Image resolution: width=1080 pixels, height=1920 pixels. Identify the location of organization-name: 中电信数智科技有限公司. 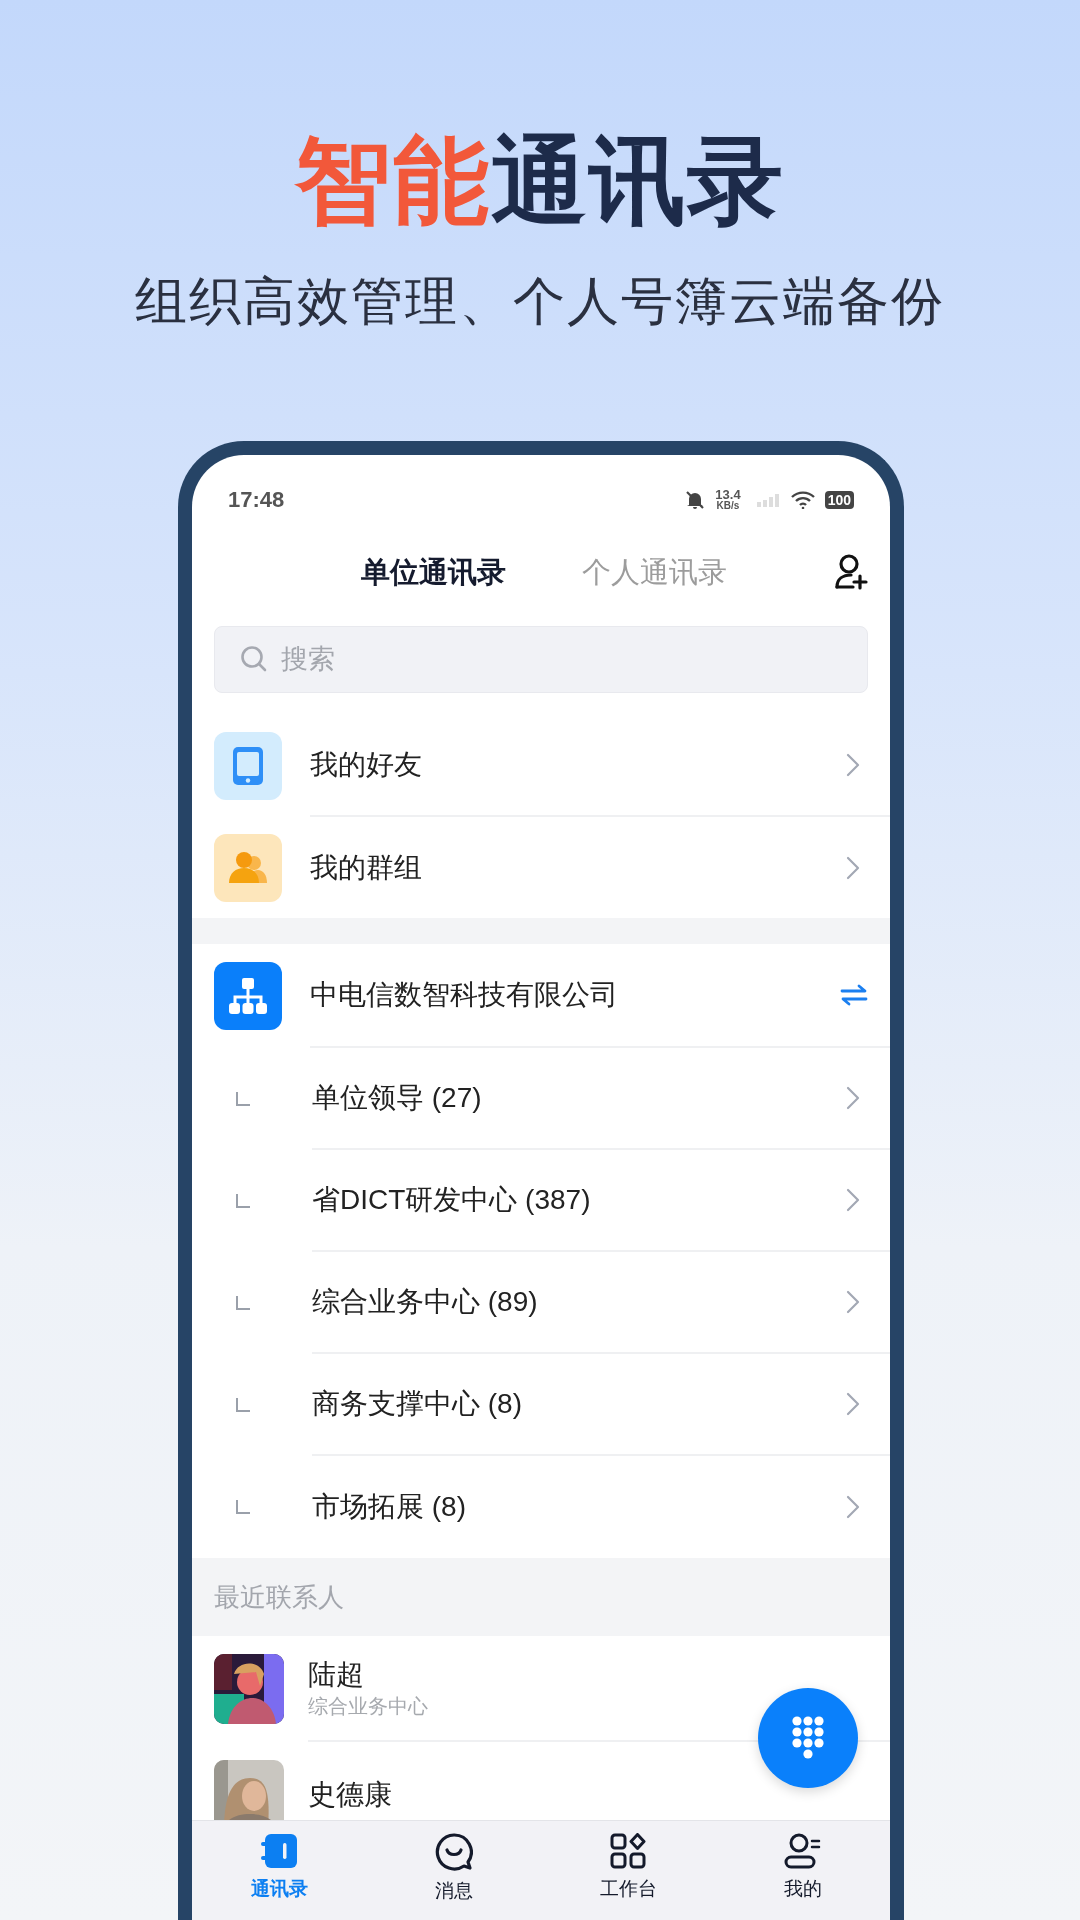
(464, 995).